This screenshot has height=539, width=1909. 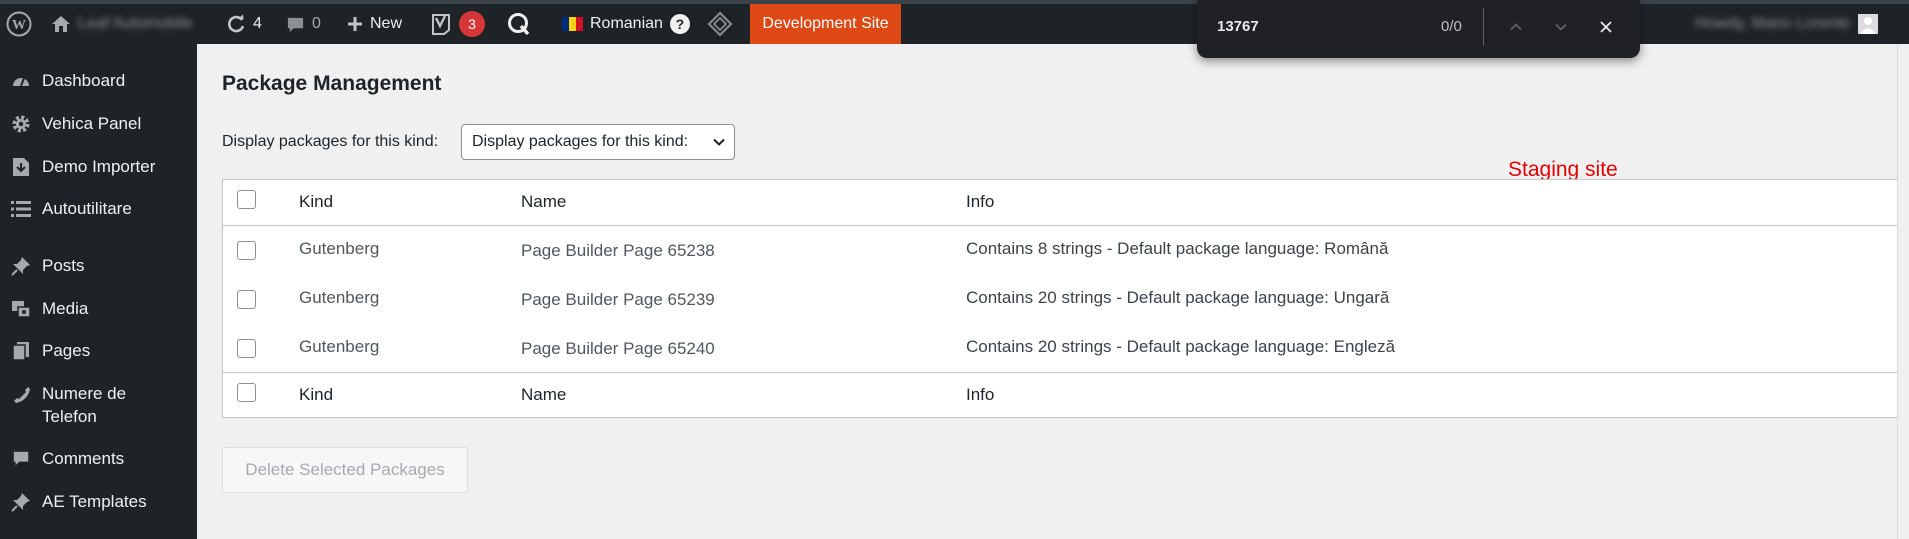 What do you see at coordinates (980, 202) in the screenshot?
I see `column-header-info: Info` at bounding box center [980, 202].